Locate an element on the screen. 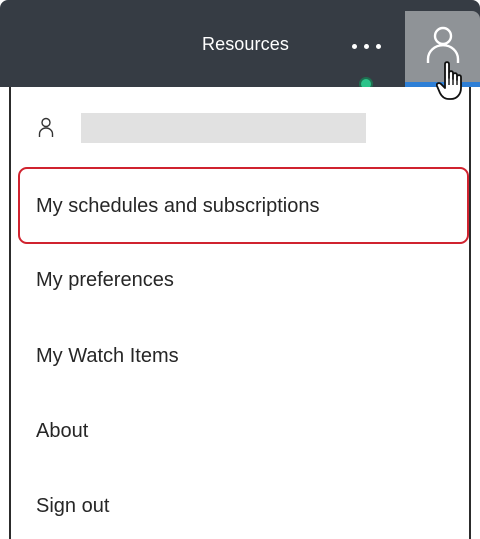  highlight-callout-box is located at coordinates (243, 205).